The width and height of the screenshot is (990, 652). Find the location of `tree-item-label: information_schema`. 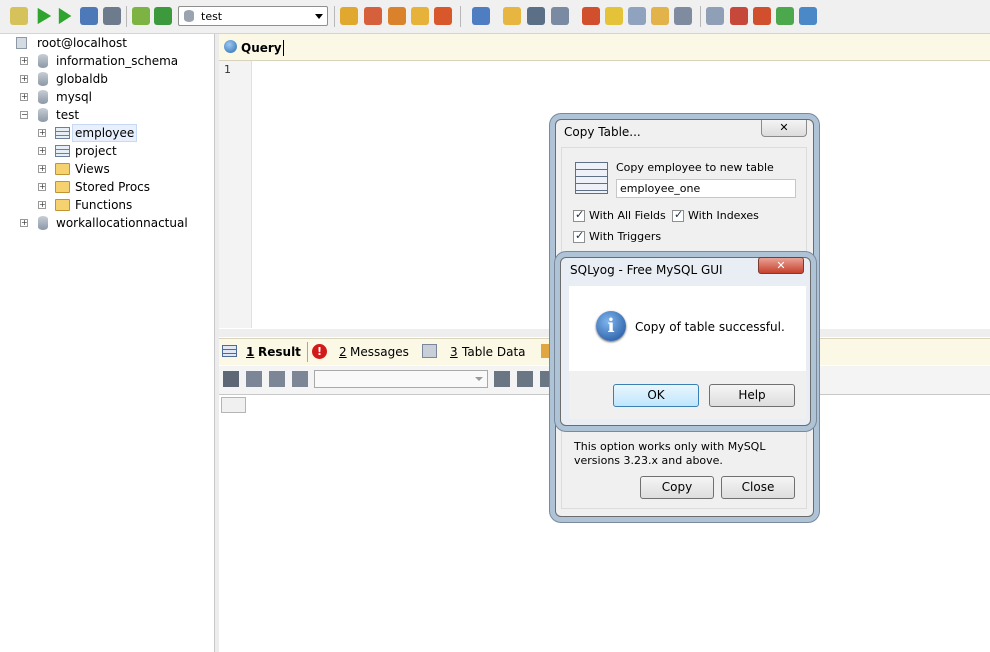

tree-item-label: information_schema is located at coordinates (117, 61).